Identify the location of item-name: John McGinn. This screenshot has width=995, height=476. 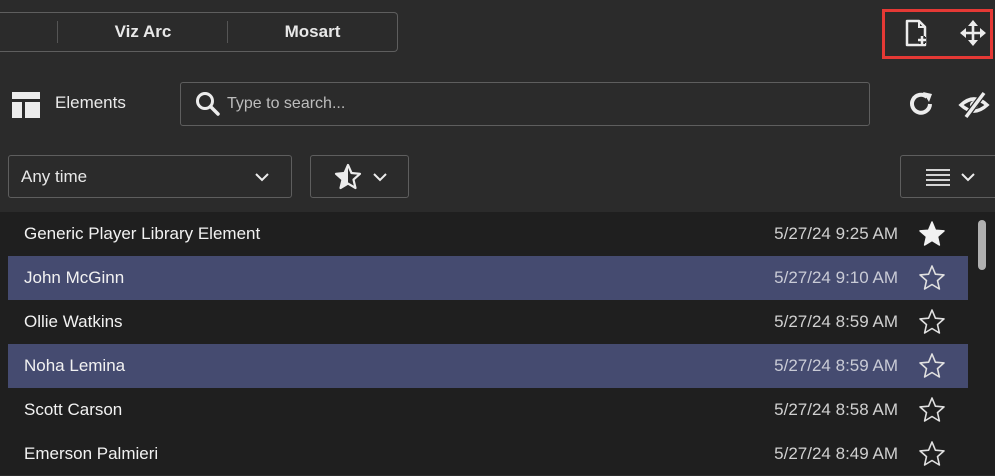
(74, 277).